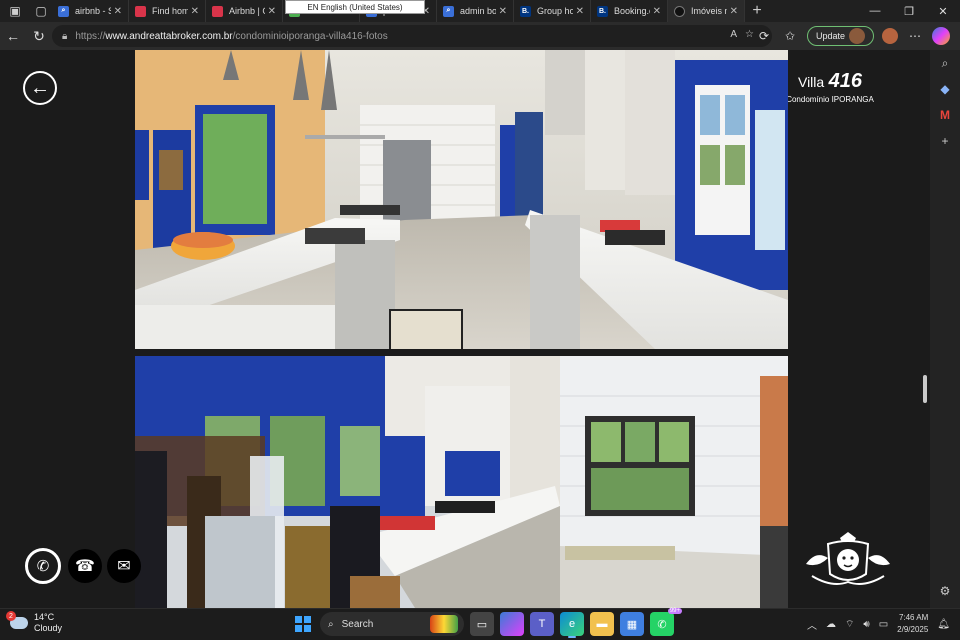 This screenshot has width=960, height=640. What do you see at coordinates (849, 624) in the screenshot?
I see `wifi-icon: ⌔` at bounding box center [849, 624].